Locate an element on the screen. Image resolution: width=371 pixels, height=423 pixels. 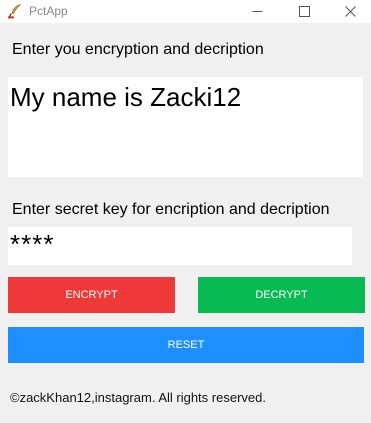
message-label: Enter you encryption and decription is located at coordinates (138, 49).